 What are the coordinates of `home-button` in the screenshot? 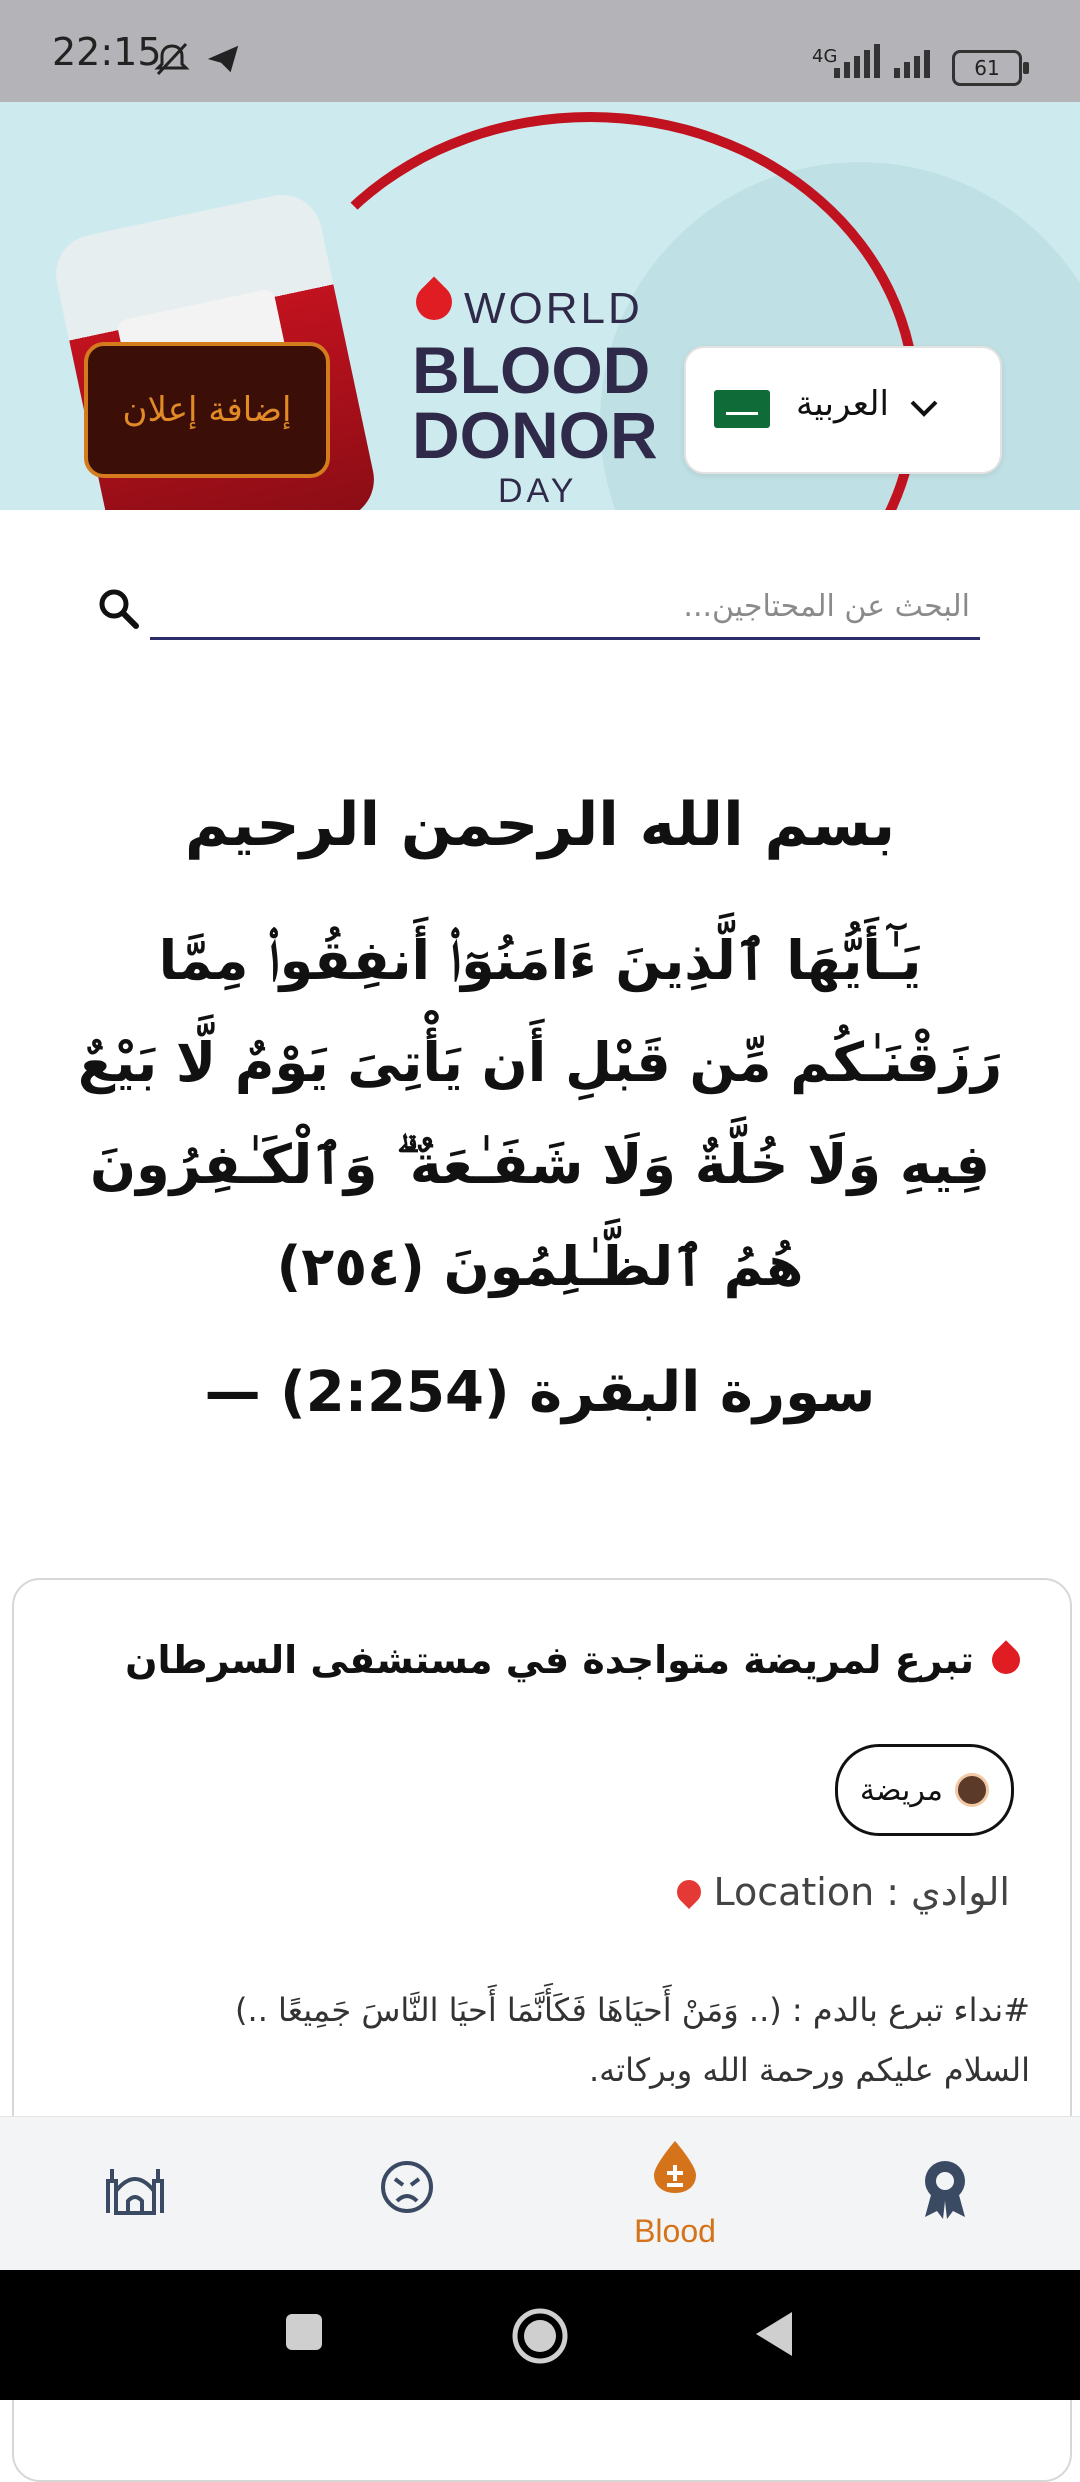 It's located at (540, 2338).